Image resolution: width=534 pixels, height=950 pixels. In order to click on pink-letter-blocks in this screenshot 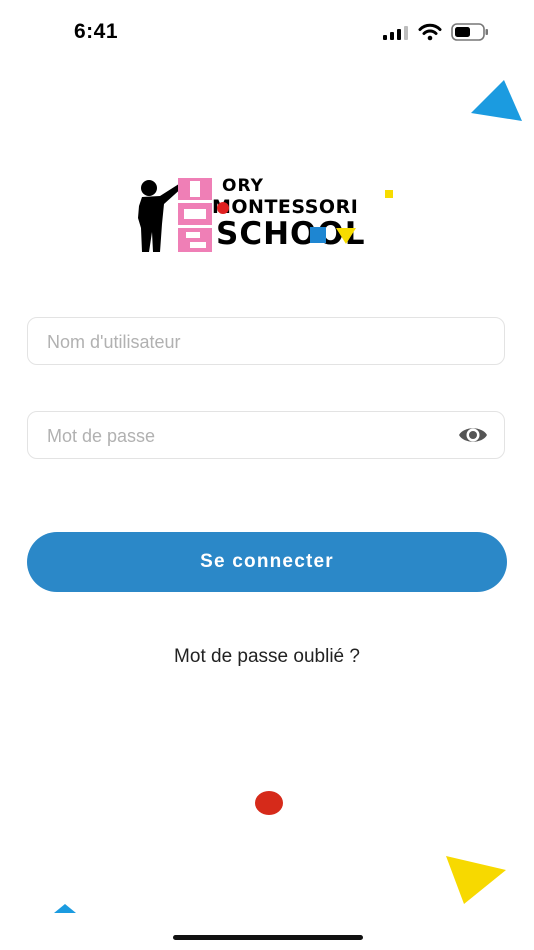, I will do `click(195, 215)`.